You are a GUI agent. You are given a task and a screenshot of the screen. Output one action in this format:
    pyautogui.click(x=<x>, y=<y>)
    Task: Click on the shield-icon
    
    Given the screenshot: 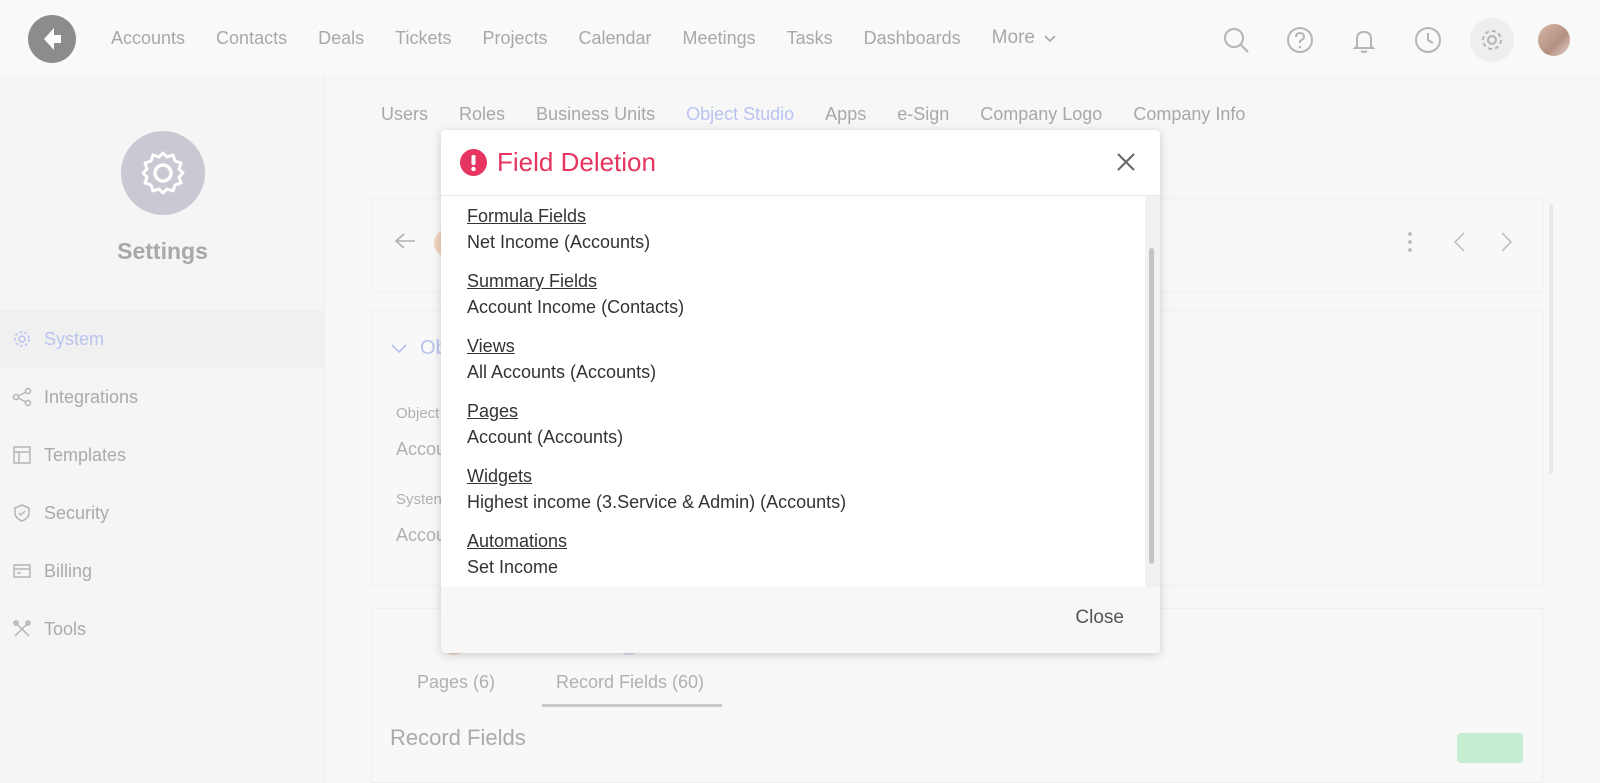 What is the action you would take?
    pyautogui.click(x=22, y=513)
    